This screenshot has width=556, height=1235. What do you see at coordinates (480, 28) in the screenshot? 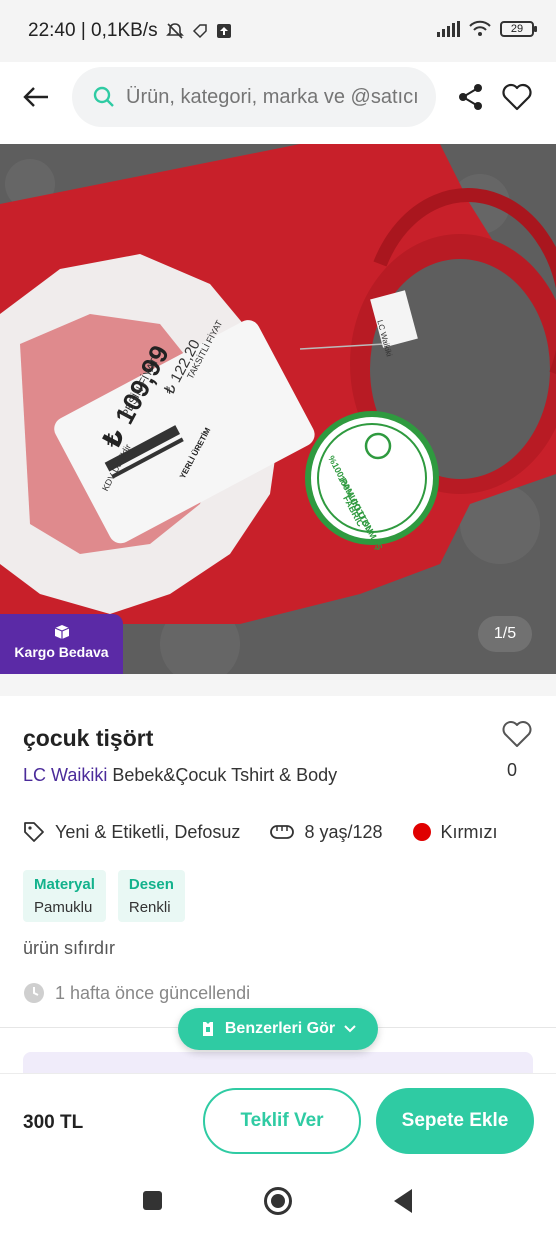
I see `wifi-icon` at bounding box center [480, 28].